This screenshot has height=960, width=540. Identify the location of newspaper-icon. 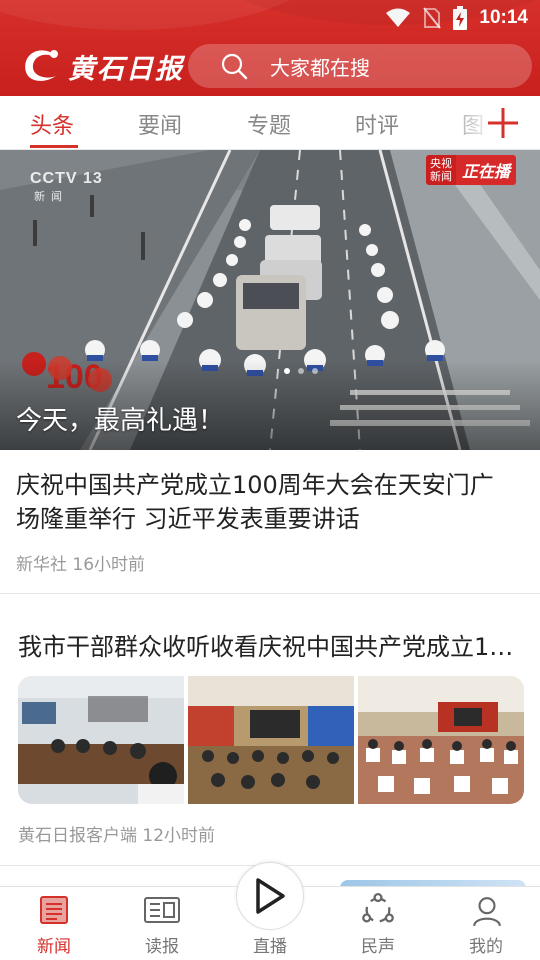
(54, 910).